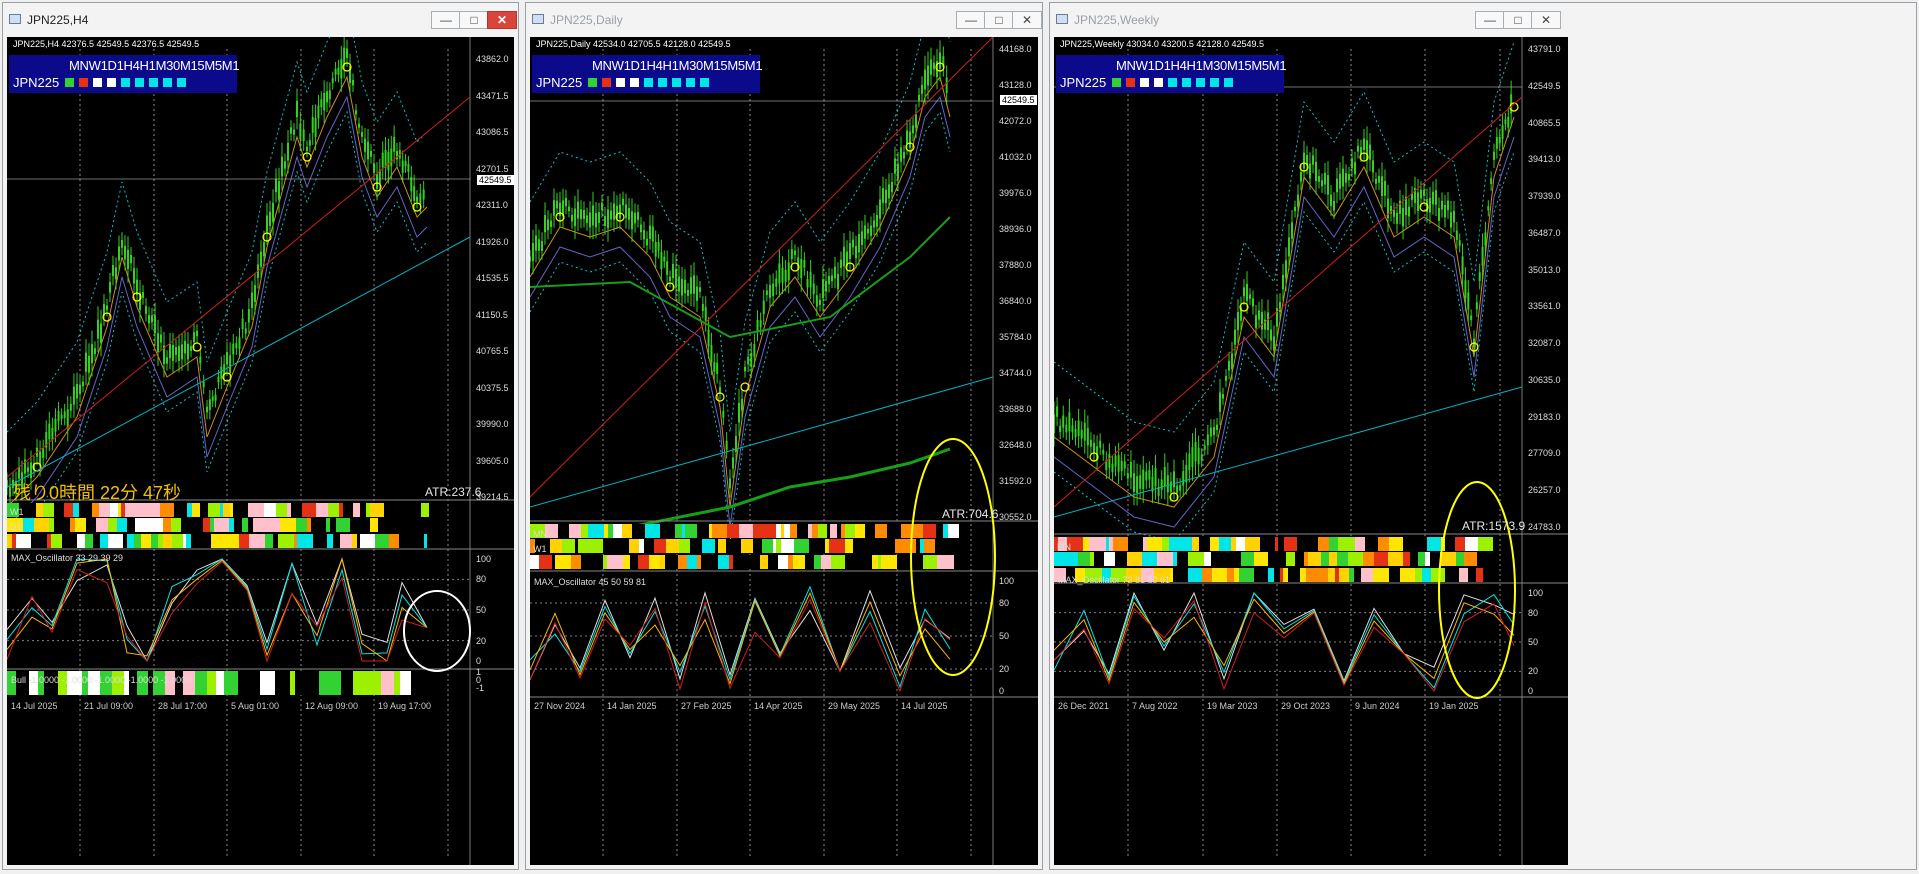 The width and height of the screenshot is (1919, 874). What do you see at coordinates (260, 20) in the screenshot?
I see `title-bar: JPN225,H4 — □ ✕` at bounding box center [260, 20].